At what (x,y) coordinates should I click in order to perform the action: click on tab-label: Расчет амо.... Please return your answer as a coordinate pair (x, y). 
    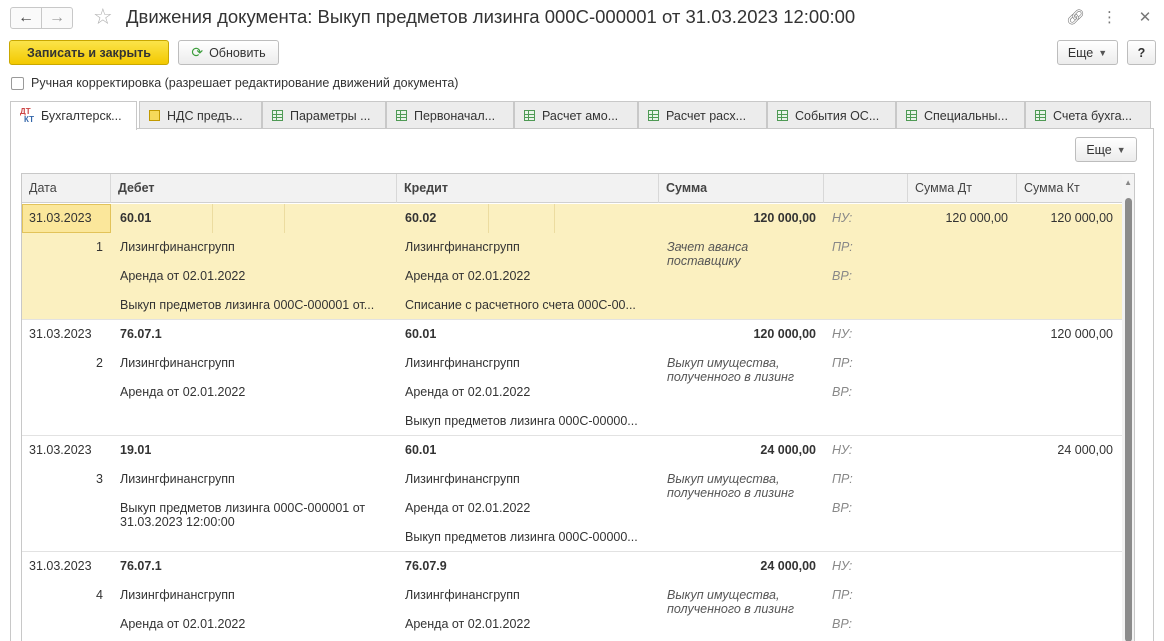
    Looking at the image, I should click on (580, 115).